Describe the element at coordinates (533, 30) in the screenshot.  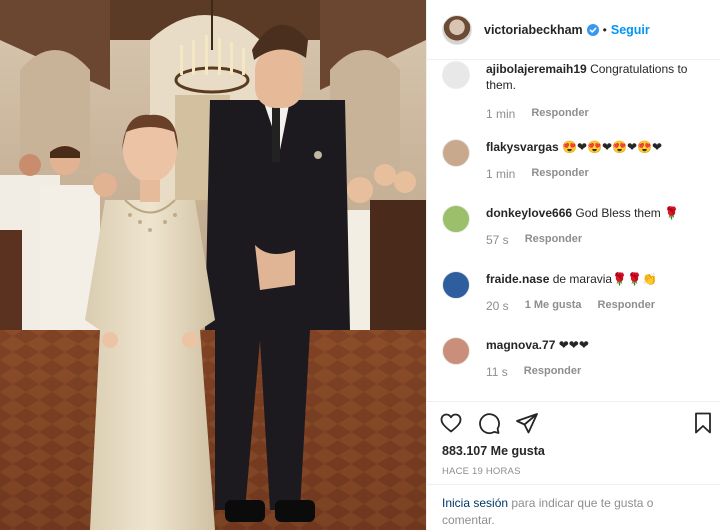
I see `author-username: victoriabeckham` at that location.